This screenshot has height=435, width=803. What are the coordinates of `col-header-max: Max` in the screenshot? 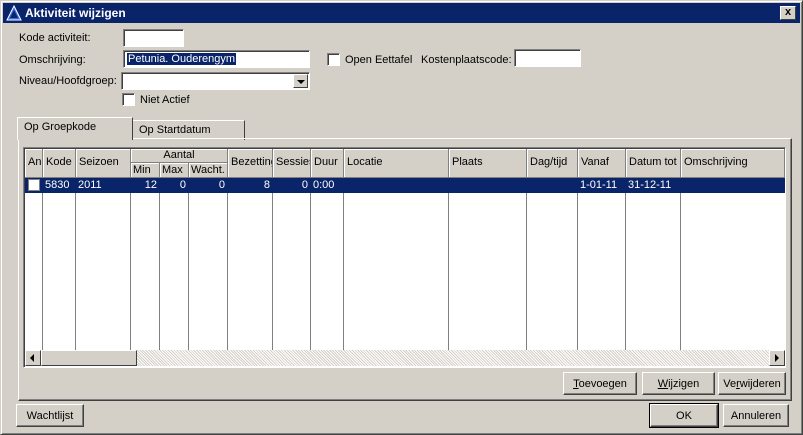 It's located at (174, 170).